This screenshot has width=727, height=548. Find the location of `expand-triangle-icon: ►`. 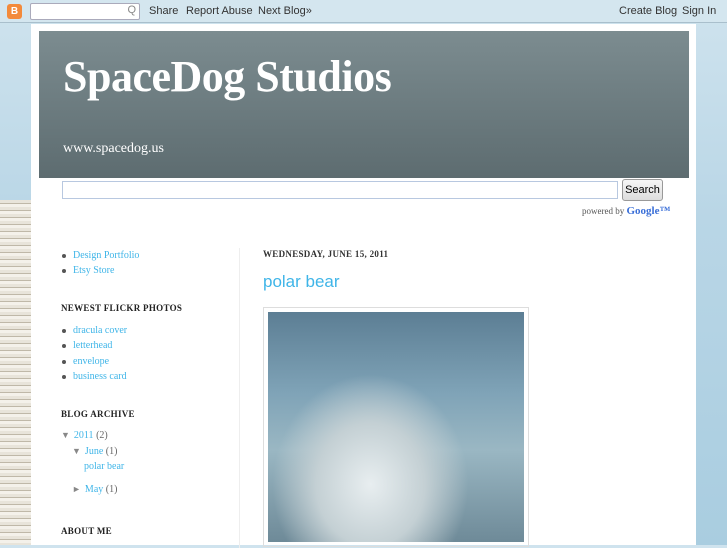

expand-triangle-icon: ► is located at coordinates (76, 489).